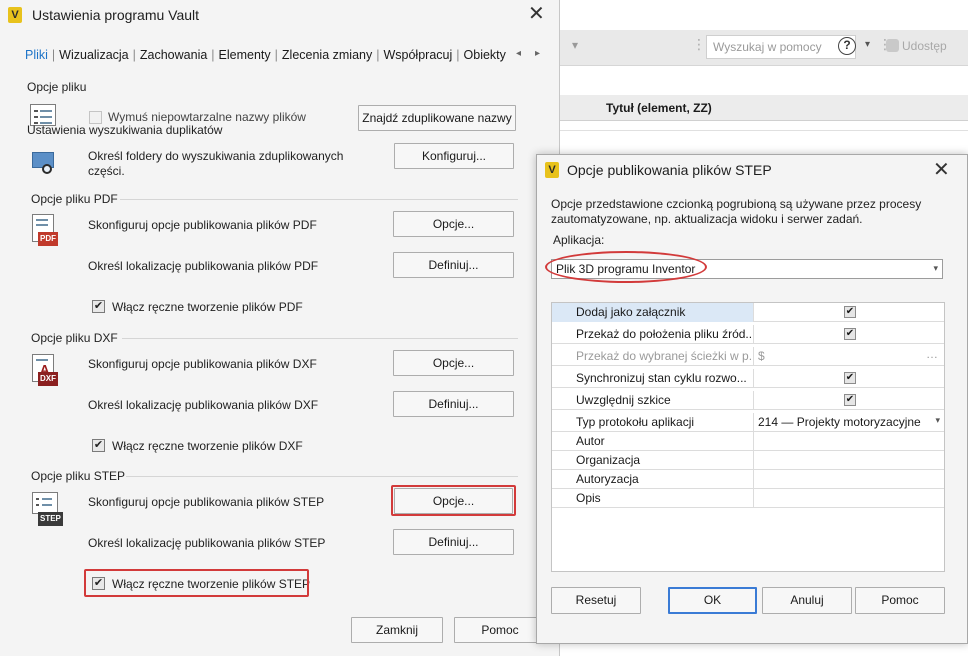 The image size is (968, 656). I want to click on property-row: Synchronizuj stan cyklu rozwo... ✔, so click(748, 378).